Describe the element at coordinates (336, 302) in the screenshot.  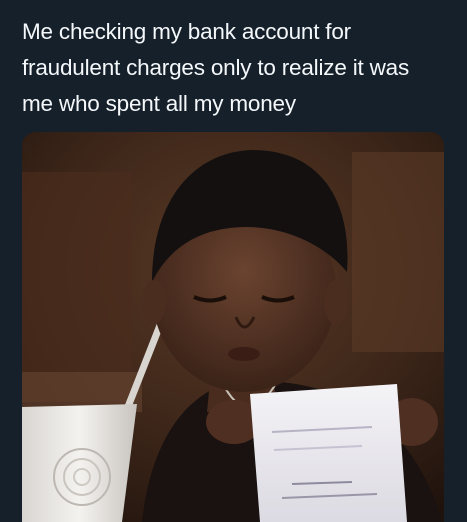
I see `ear-right` at that location.